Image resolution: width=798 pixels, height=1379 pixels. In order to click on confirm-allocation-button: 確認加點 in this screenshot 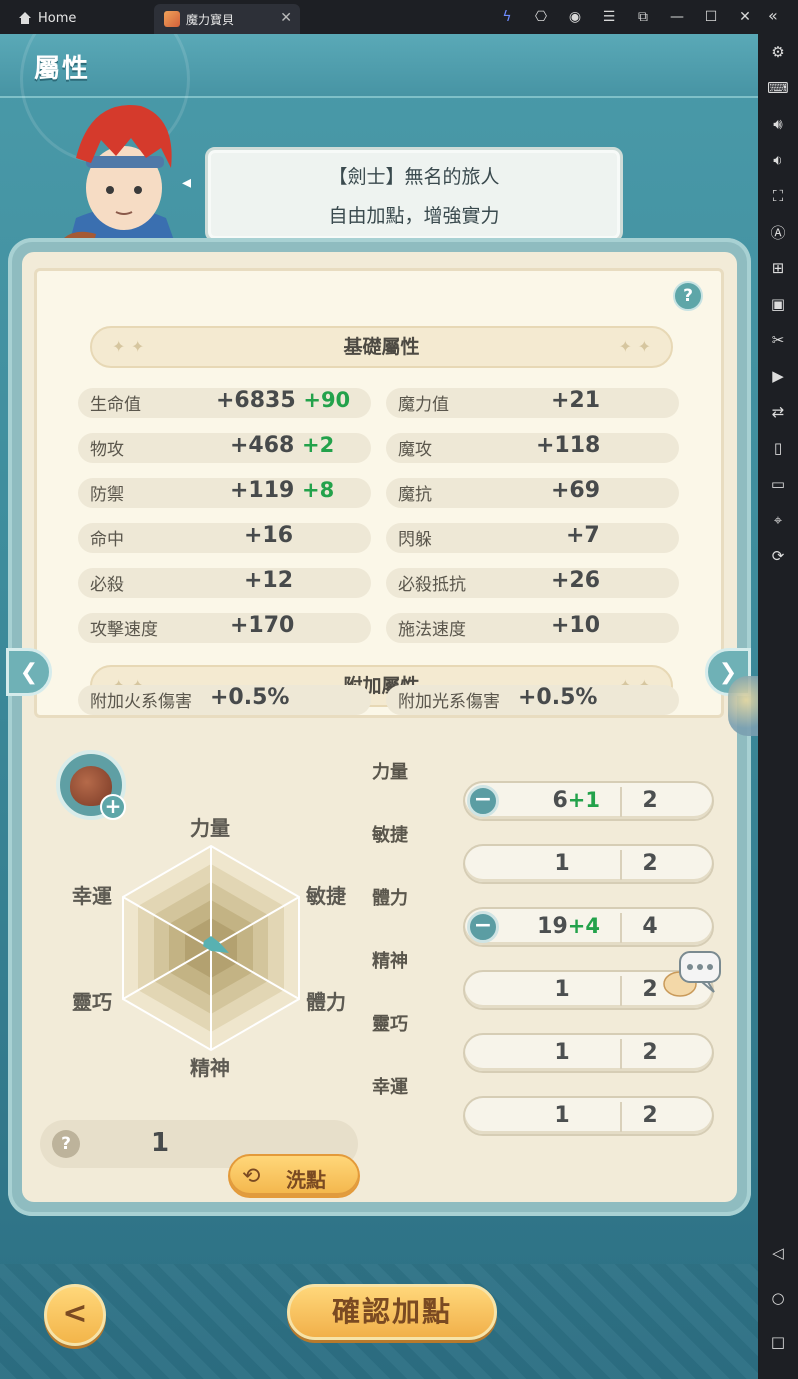, I will do `click(392, 1312)`.